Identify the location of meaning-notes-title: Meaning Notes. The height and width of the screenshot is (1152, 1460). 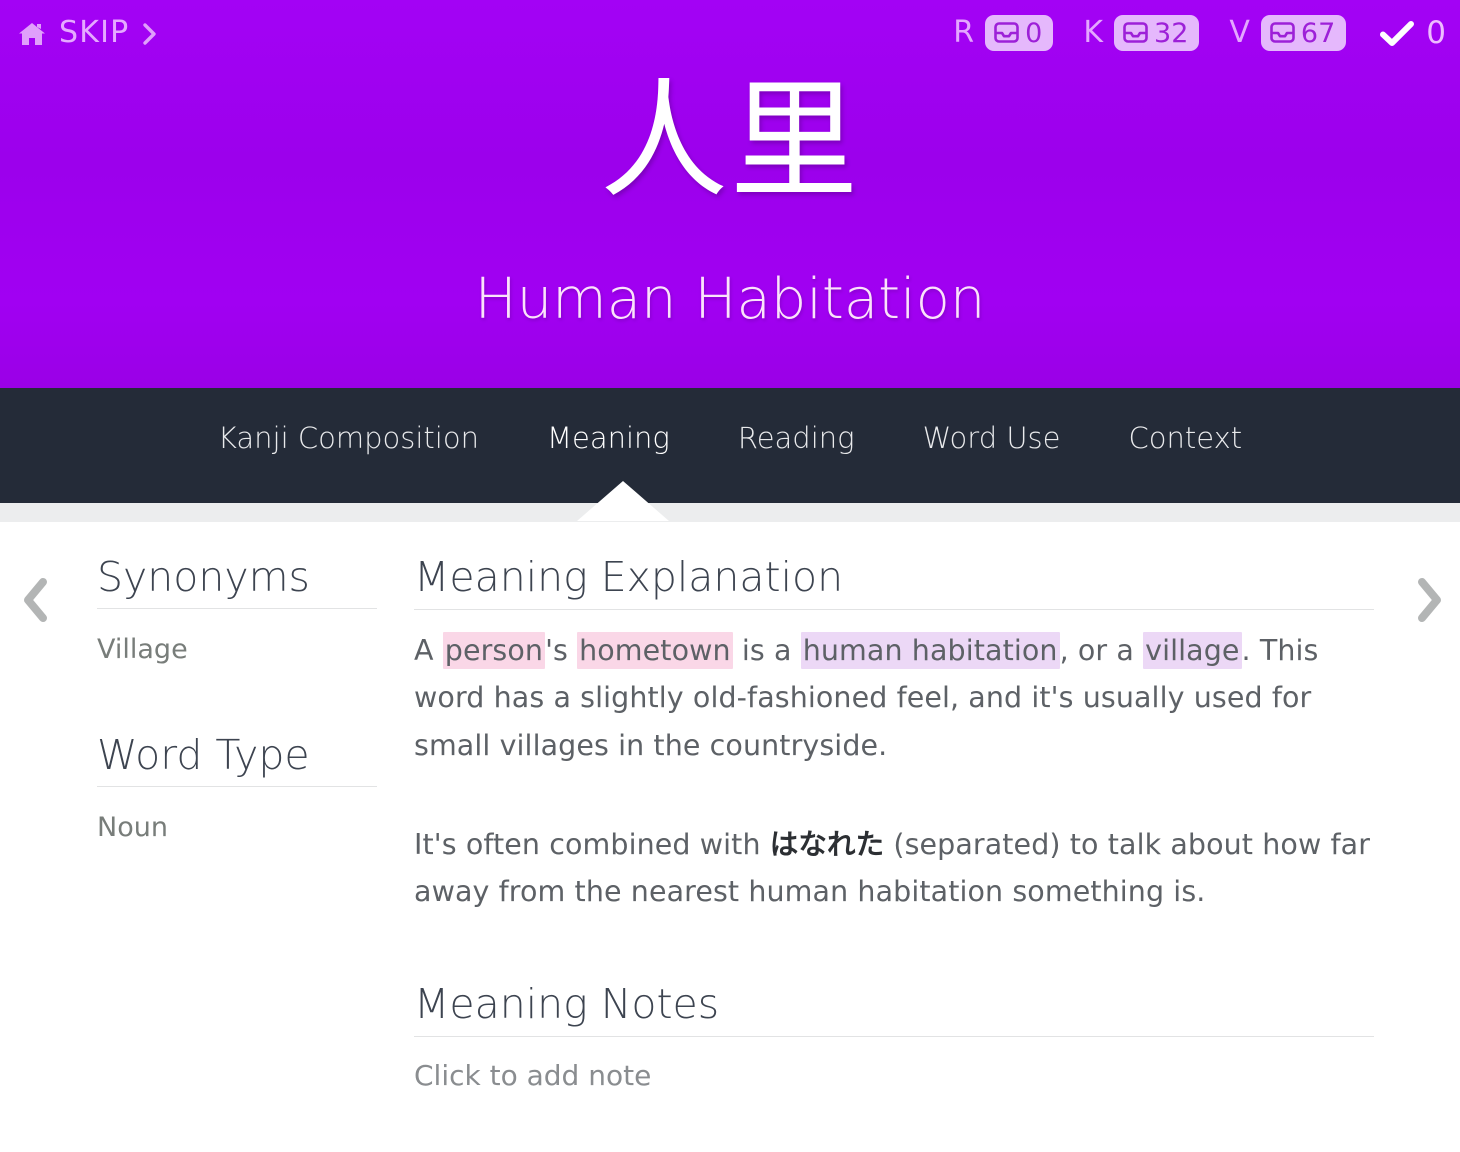
(567, 1003).